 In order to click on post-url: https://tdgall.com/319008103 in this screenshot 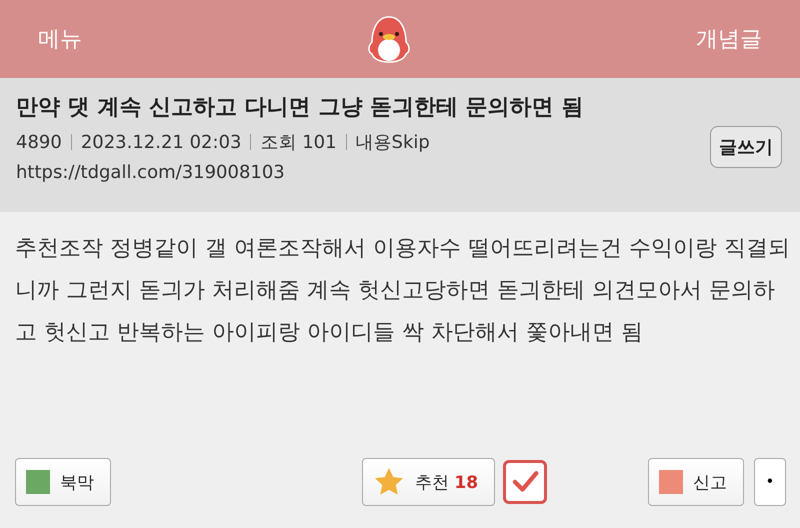, I will do `click(151, 172)`.